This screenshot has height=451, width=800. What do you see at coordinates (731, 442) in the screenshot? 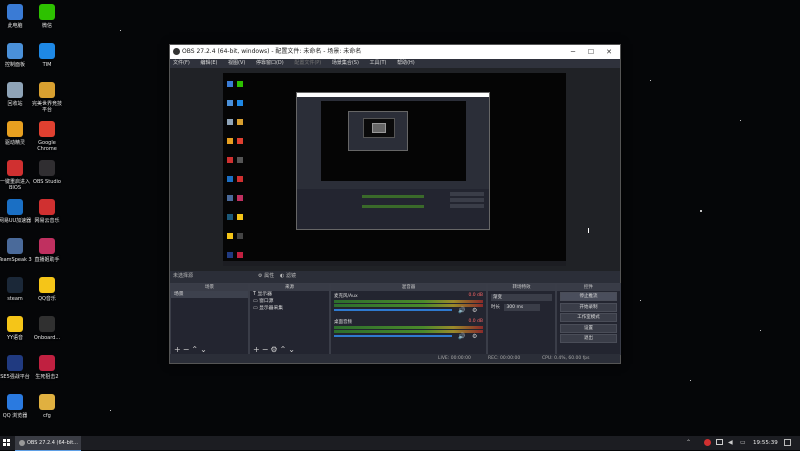
I see `volume-icon: ◀` at bounding box center [731, 442].